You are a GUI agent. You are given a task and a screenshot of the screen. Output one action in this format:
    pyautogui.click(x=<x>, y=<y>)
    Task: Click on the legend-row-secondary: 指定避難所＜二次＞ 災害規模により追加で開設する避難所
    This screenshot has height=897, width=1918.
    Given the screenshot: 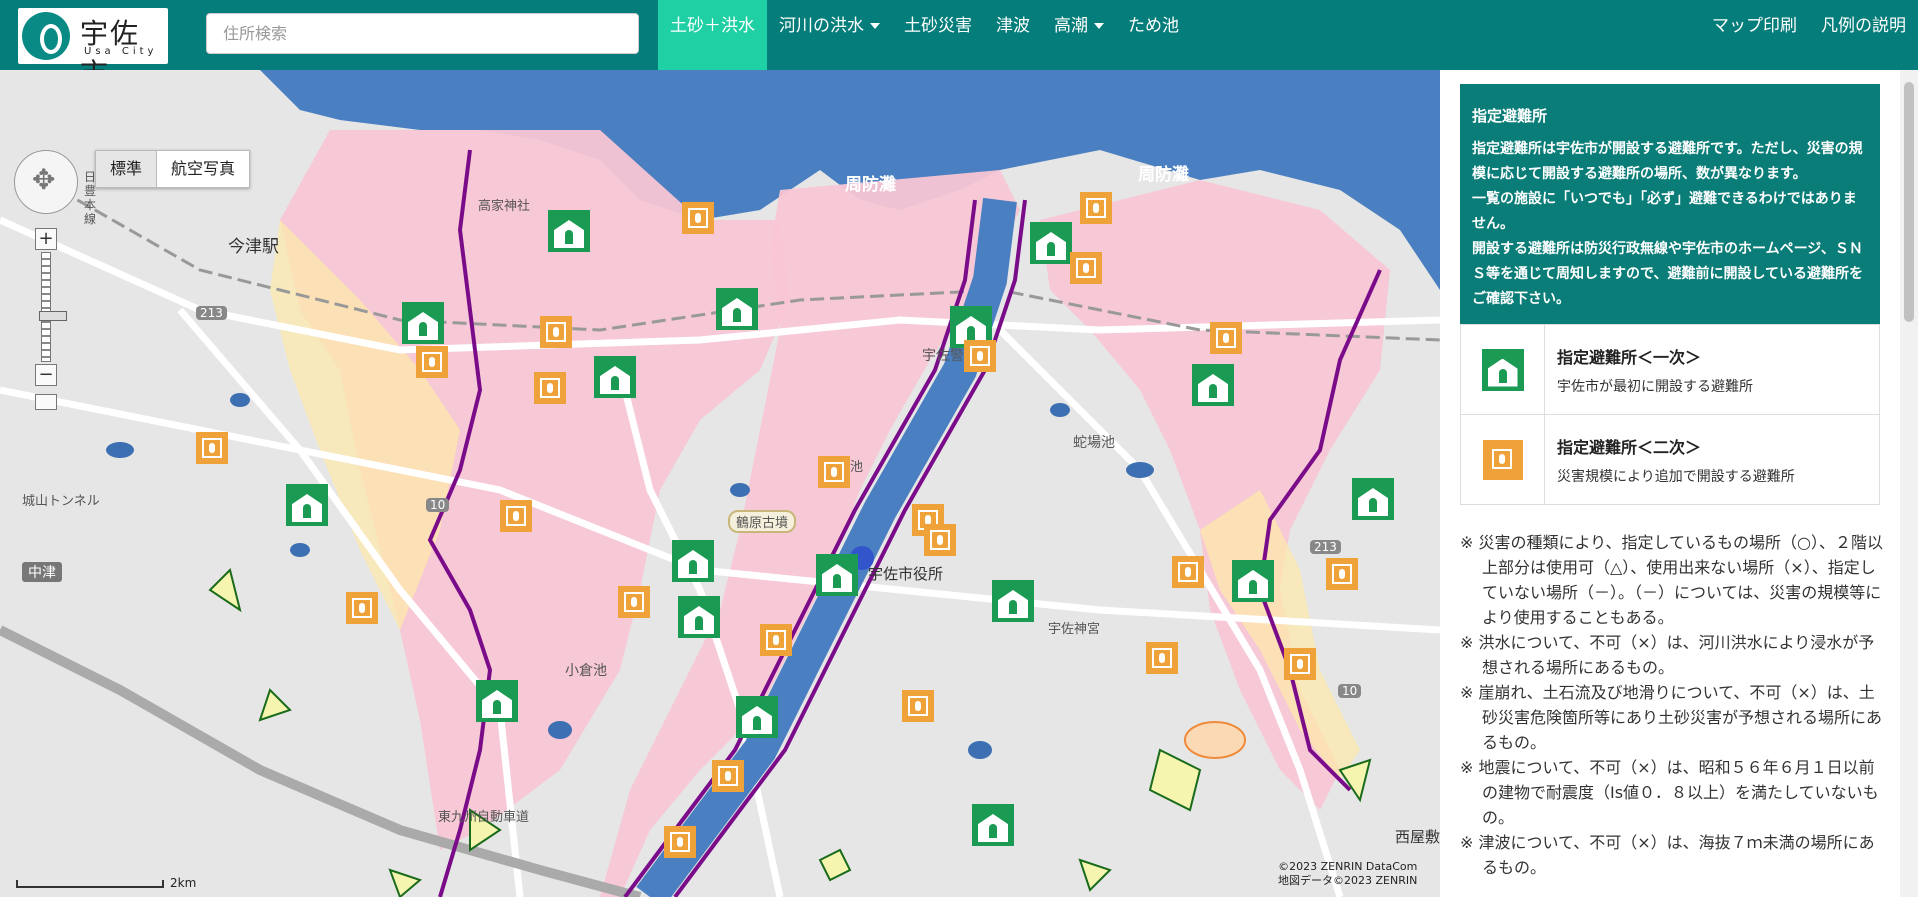 What is the action you would take?
    pyautogui.click(x=1670, y=459)
    